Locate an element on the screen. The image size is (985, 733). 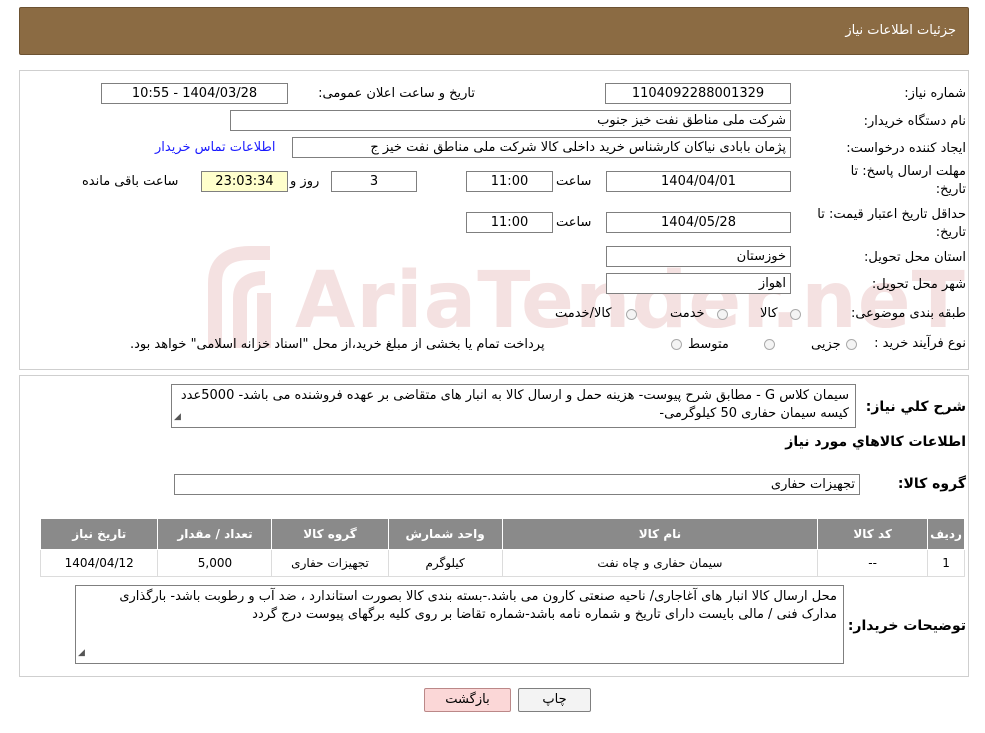
back-button: بازگشت is located at coordinates (467, 700).